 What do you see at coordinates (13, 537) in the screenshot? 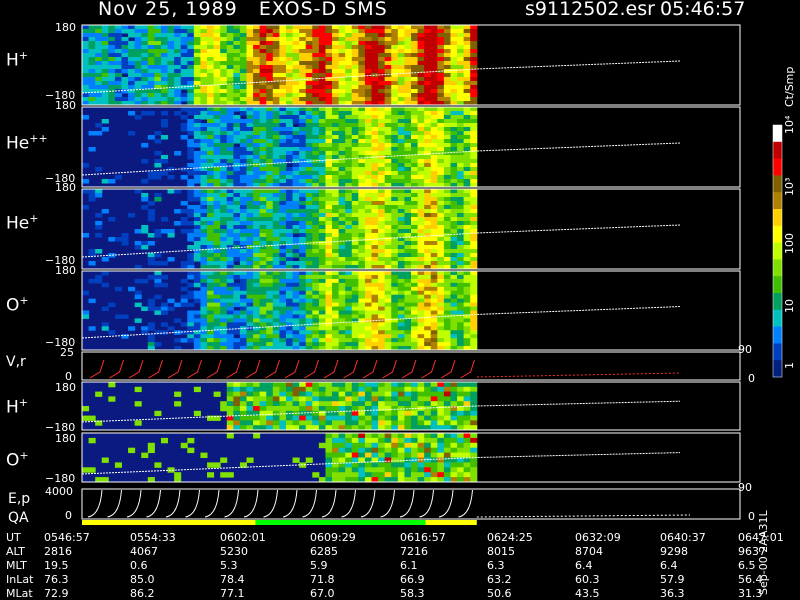
I see `footer-row-label: UT` at bounding box center [13, 537].